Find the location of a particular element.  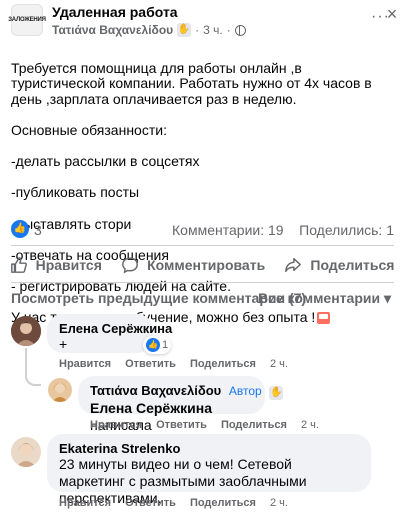

comment-bubble-icon is located at coordinates (130, 265).